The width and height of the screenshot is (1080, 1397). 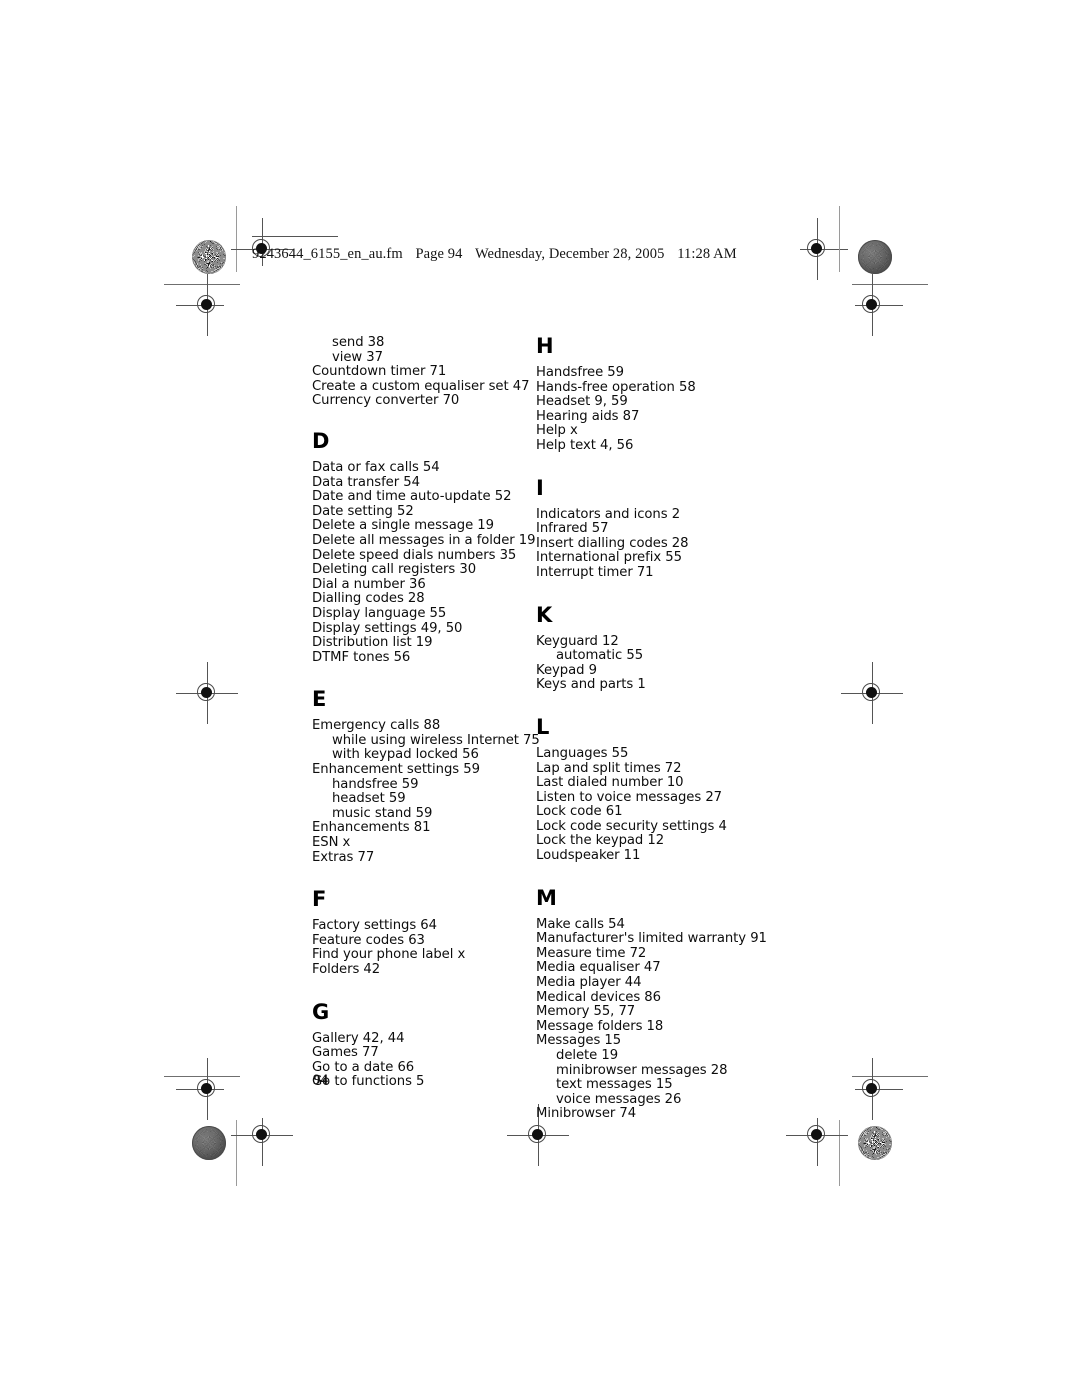 What do you see at coordinates (369, 799) in the screenshot?
I see `index-entry: headset 59` at bounding box center [369, 799].